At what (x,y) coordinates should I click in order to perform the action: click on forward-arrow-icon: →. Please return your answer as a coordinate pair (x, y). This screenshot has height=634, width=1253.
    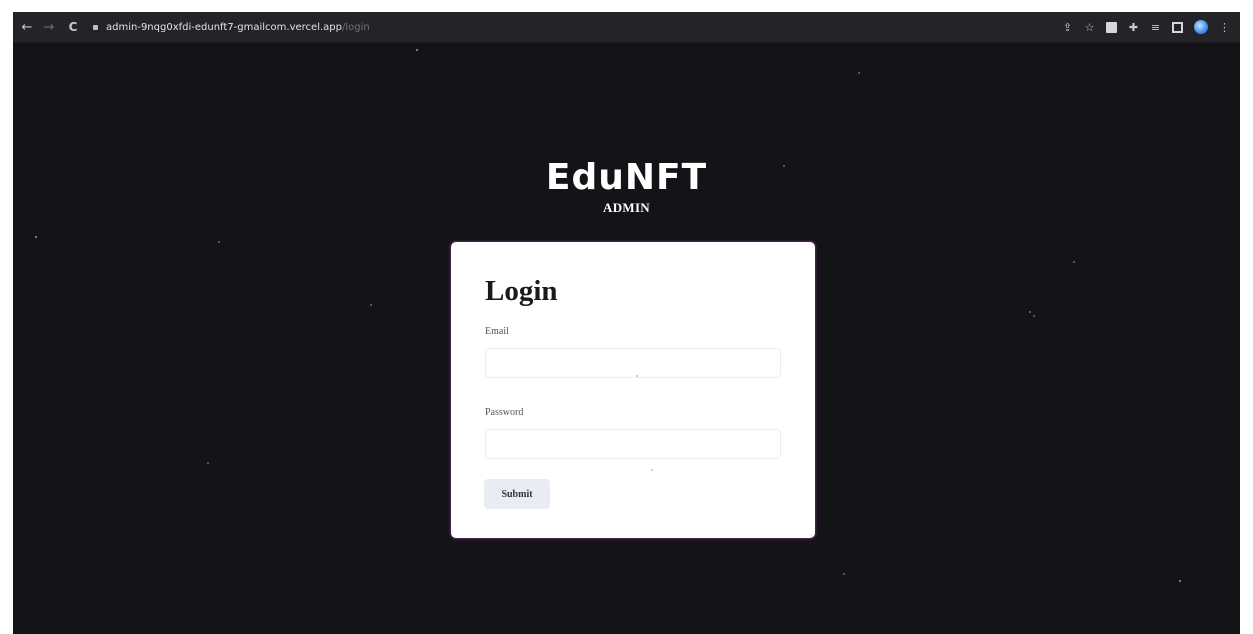
    Looking at the image, I should click on (49, 27).